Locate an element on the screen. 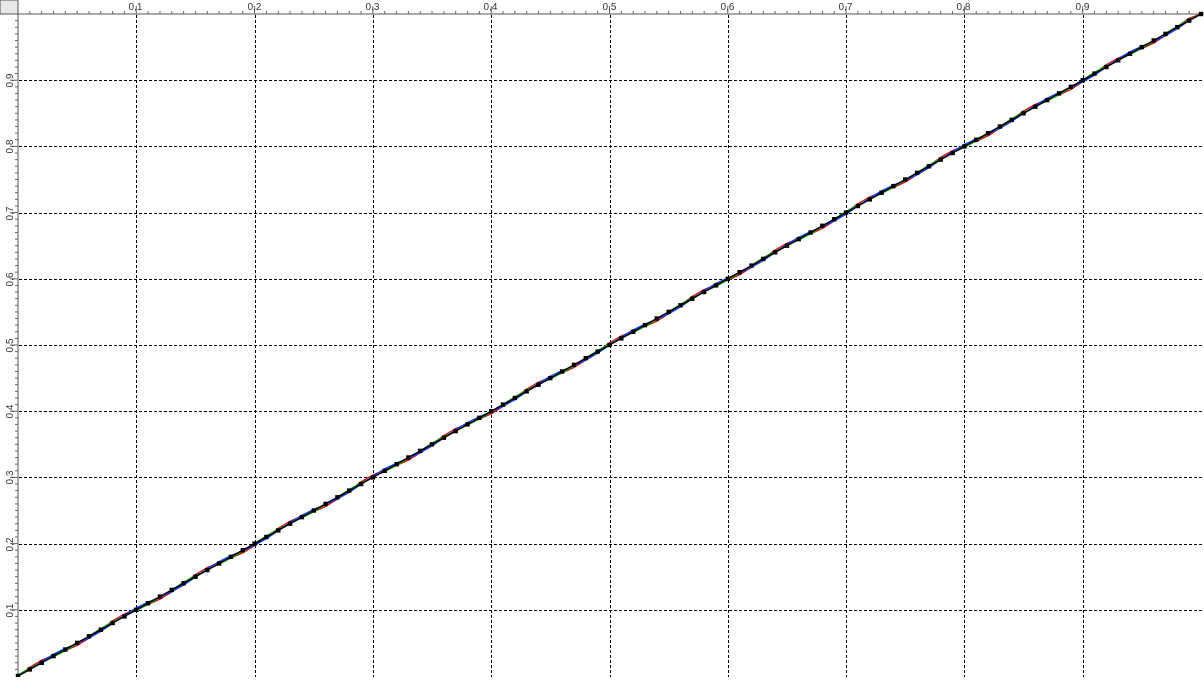  x-tick-label: 0,8 is located at coordinates (964, 7).